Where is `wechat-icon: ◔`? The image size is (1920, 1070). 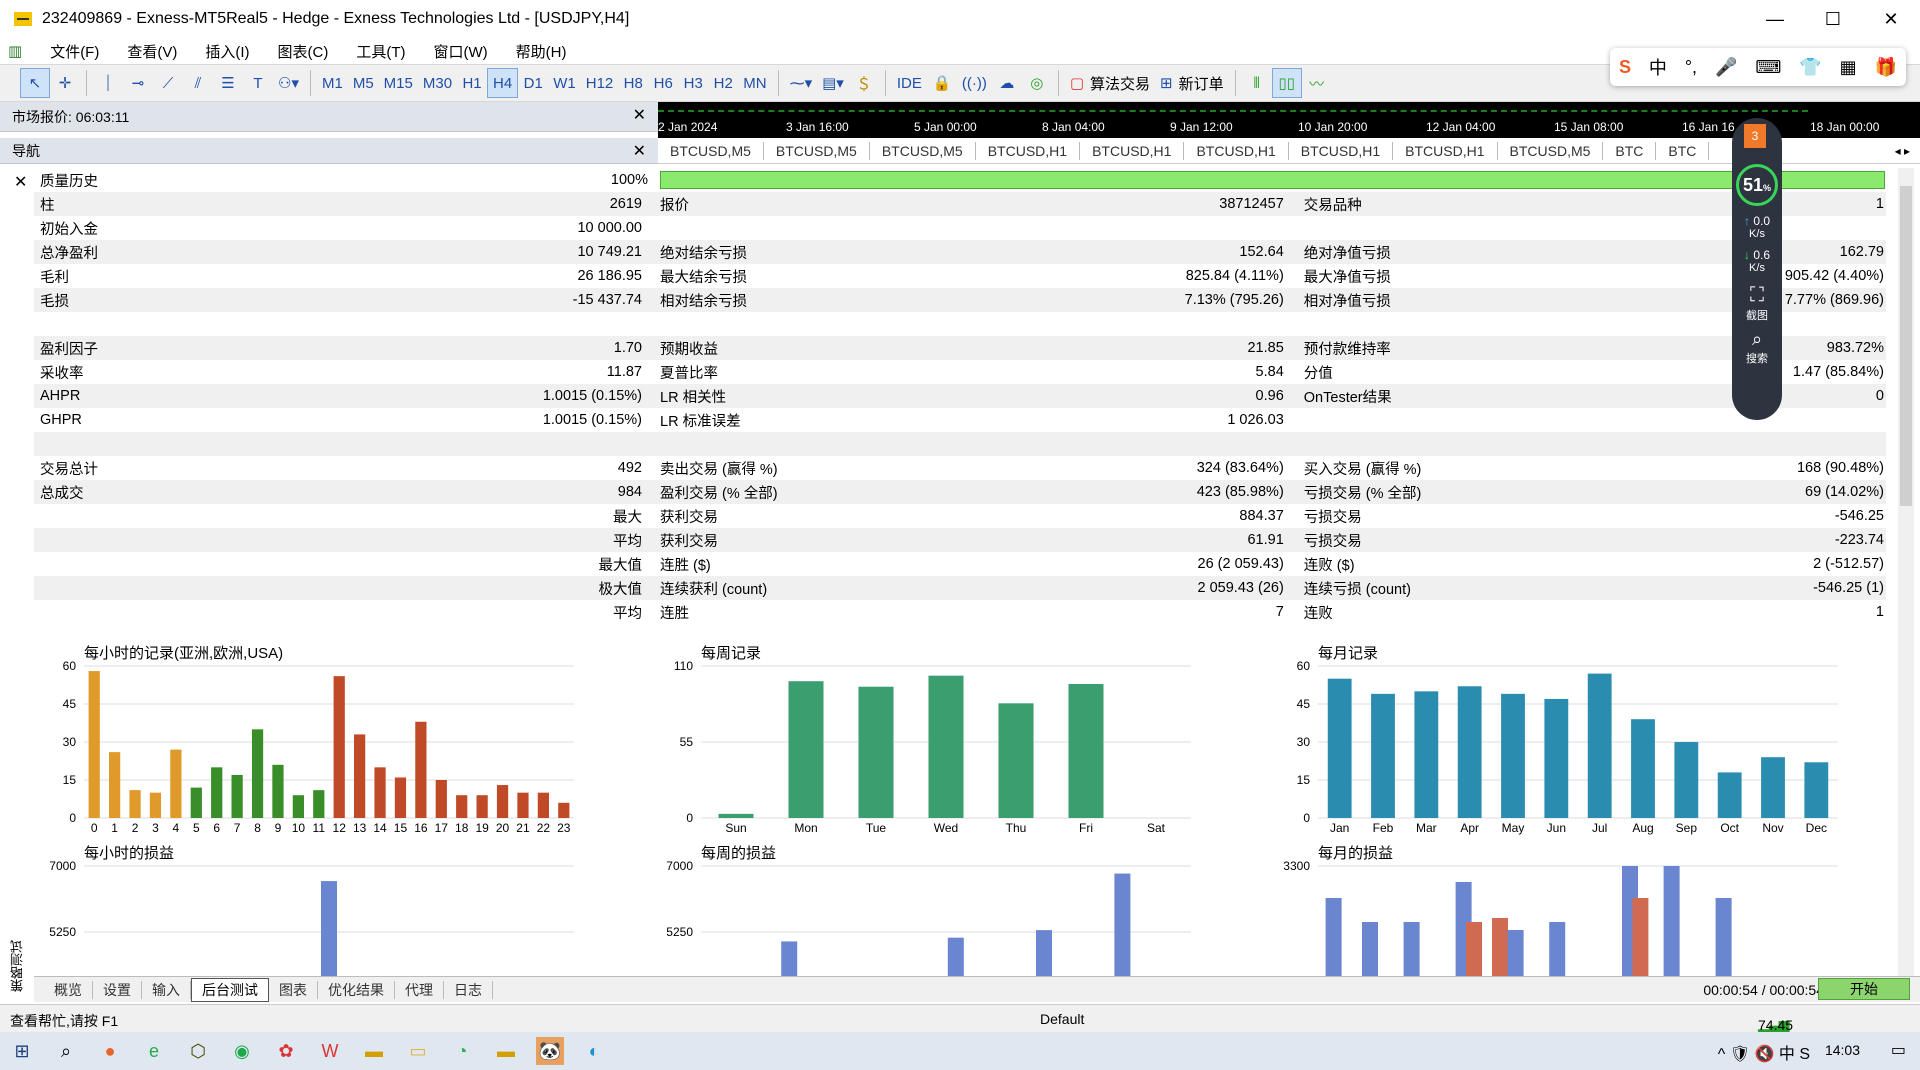
wechat-icon: ◔ is located at coordinates (462, 1051).